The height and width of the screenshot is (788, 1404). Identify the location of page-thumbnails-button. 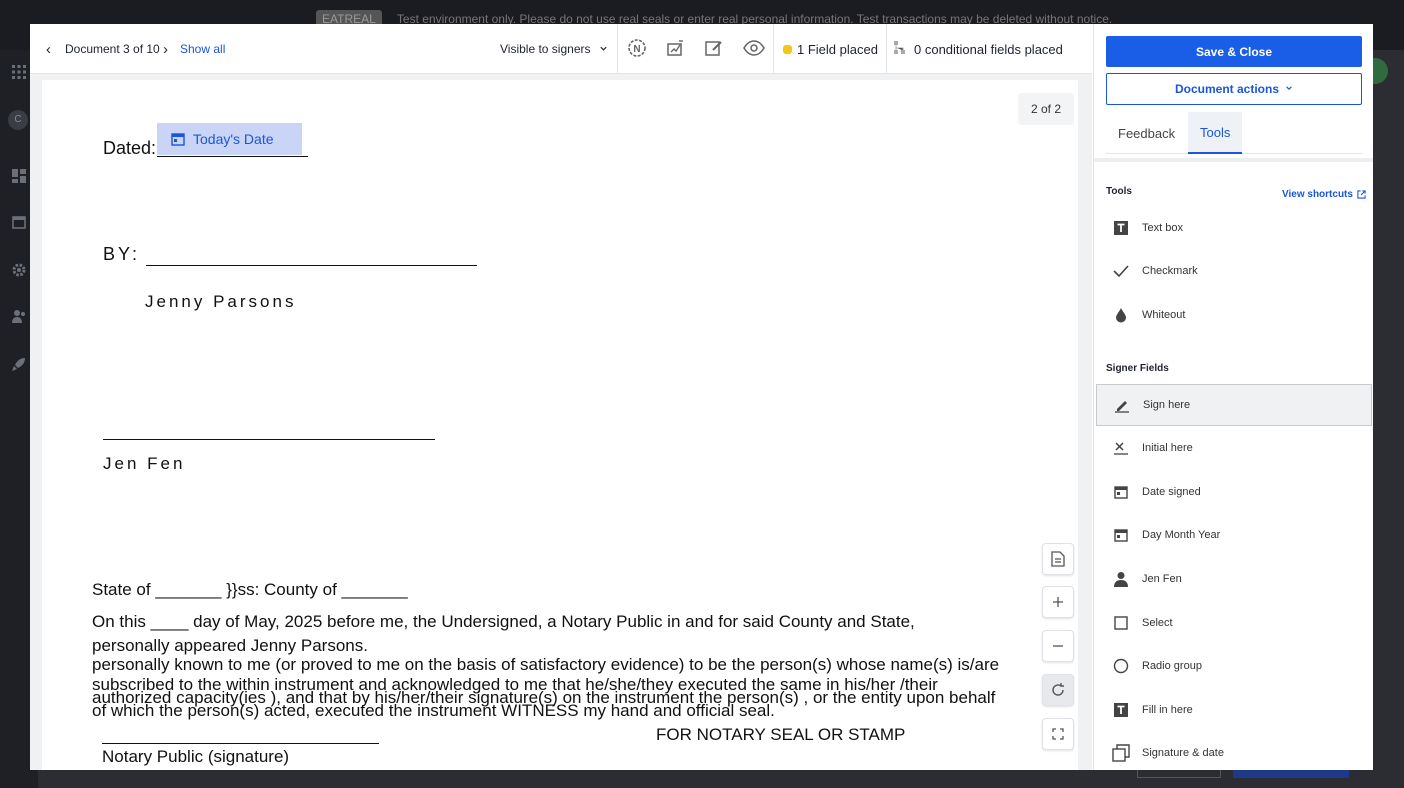
(1058, 559).